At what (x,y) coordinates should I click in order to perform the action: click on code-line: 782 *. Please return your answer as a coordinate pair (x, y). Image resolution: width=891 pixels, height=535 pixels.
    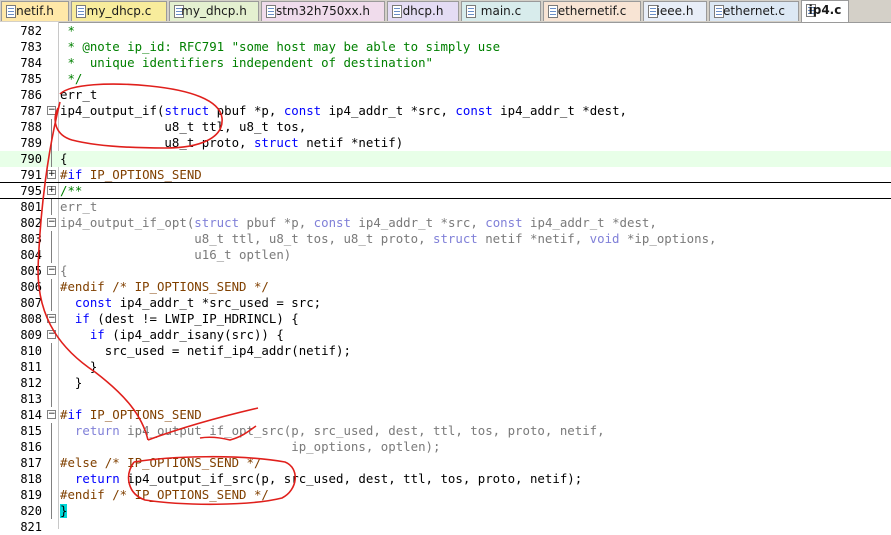
    Looking at the image, I should click on (445, 31).